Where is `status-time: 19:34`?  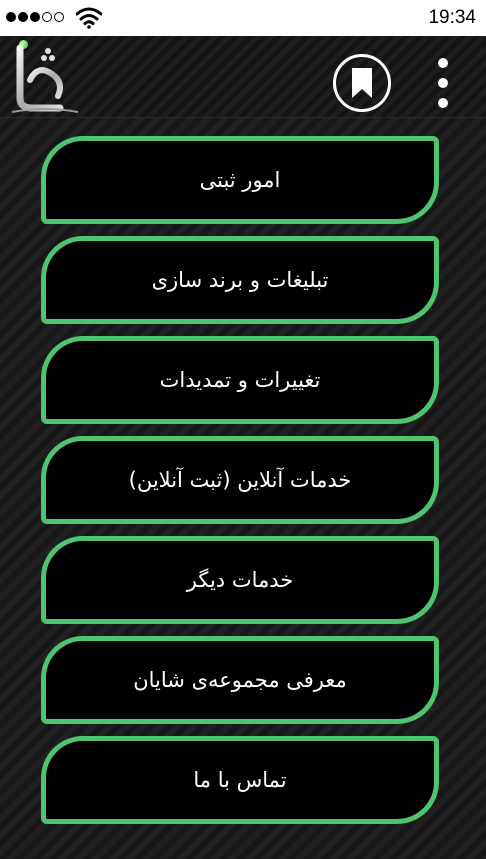
status-time: 19:34 is located at coordinates (452, 17).